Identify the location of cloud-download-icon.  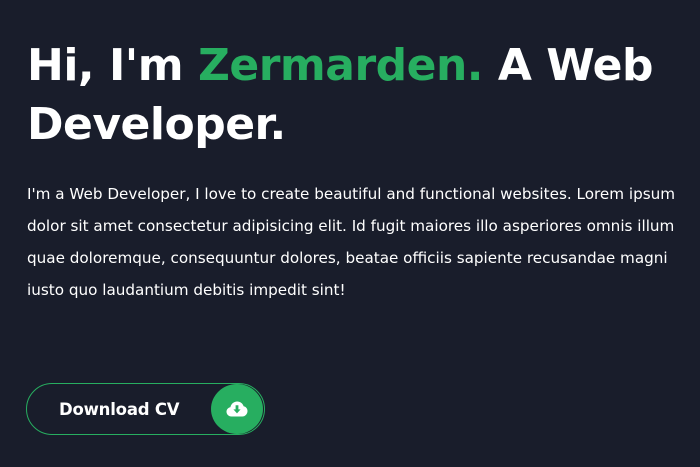
(237, 409).